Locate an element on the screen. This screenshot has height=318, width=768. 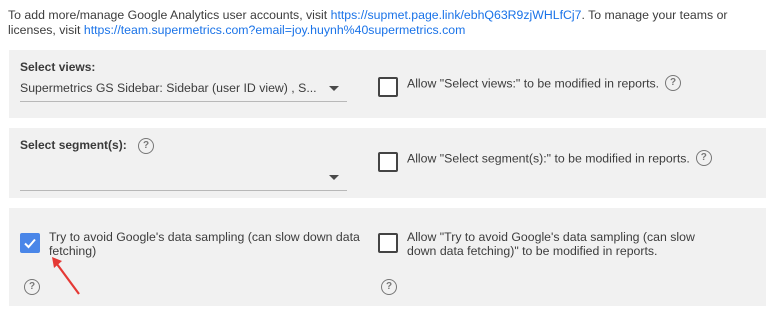
segments-select is located at coordinates (183, 178).